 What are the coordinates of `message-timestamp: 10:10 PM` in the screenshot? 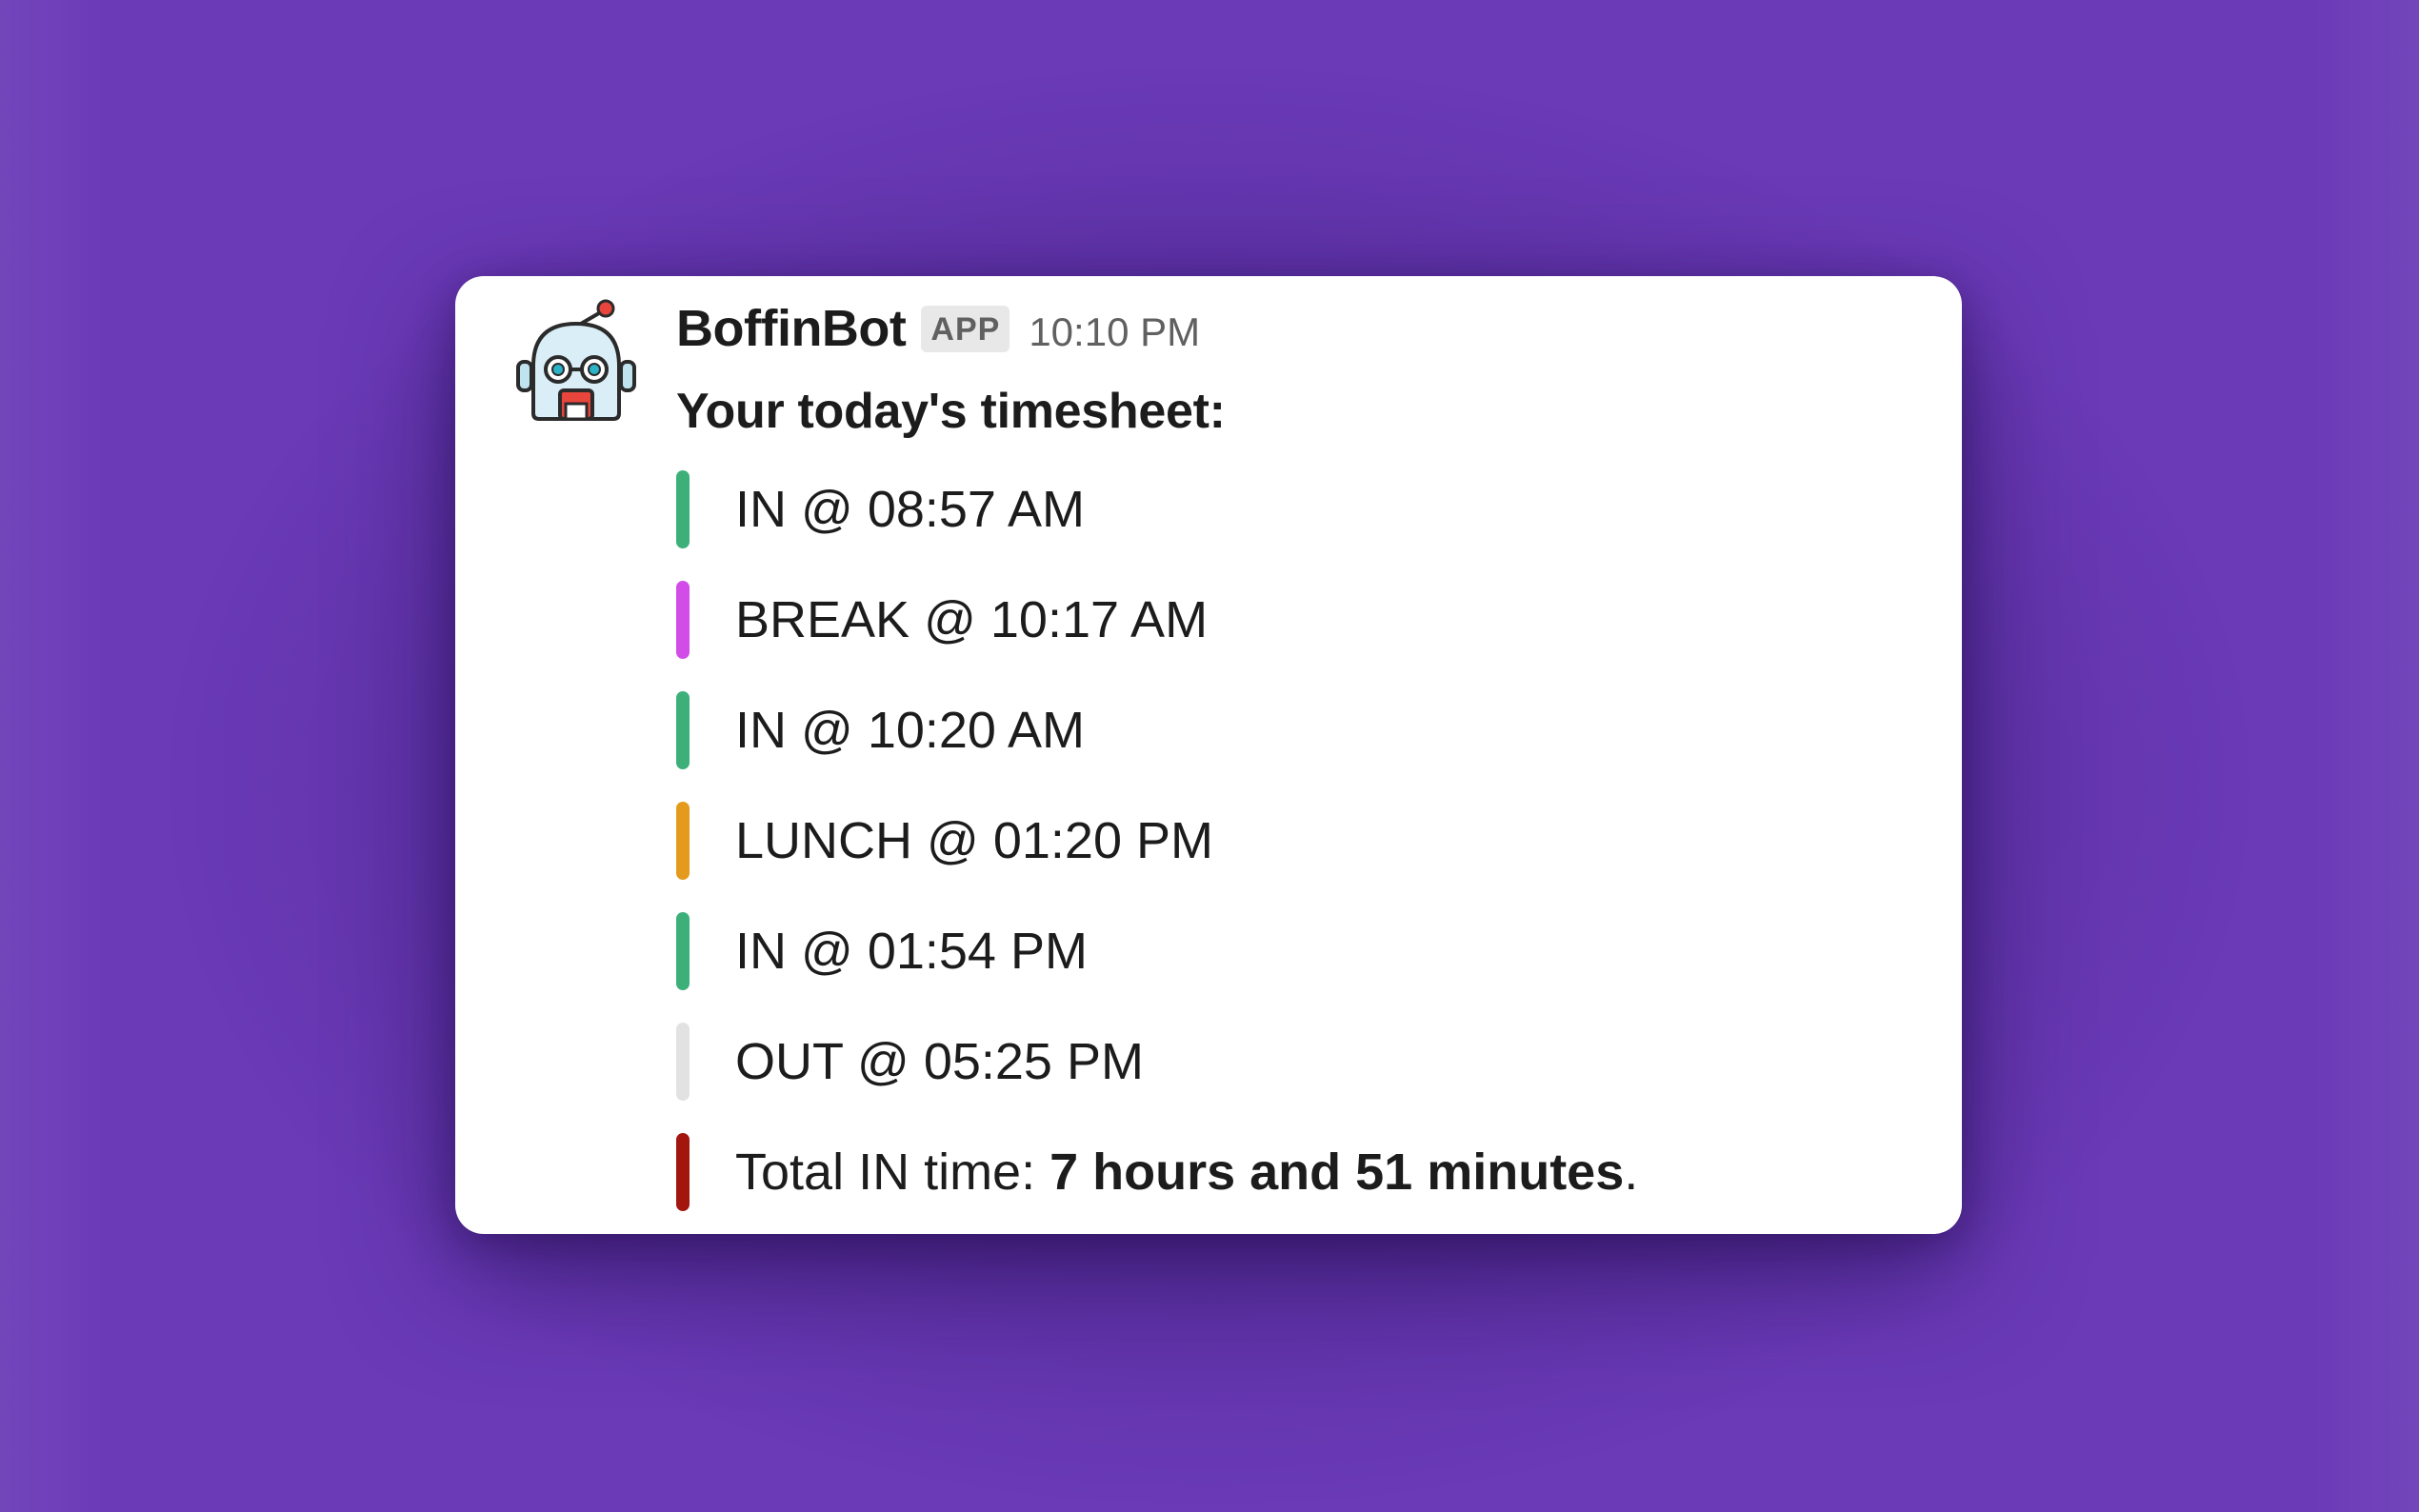 It's located at (1114, 332).